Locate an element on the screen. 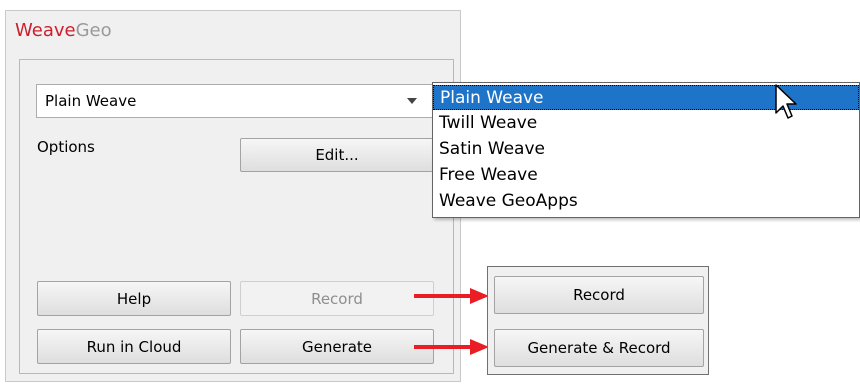  run-in-cloud-button-label: Run in Cloud is located at coordinates (134, 346).